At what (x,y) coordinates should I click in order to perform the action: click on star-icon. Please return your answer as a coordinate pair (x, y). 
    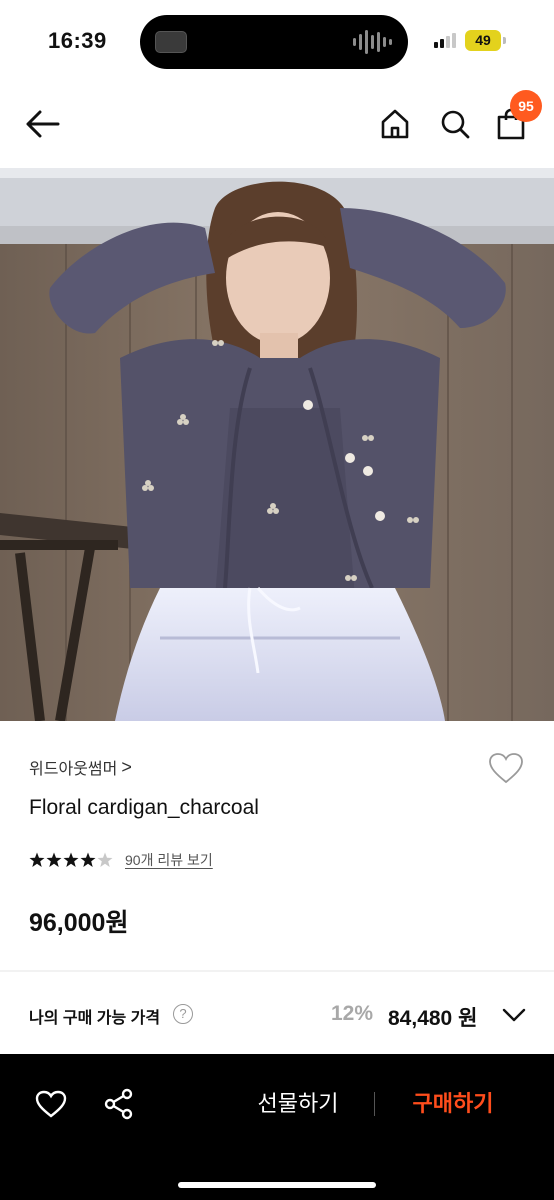
    Looking at the image, I should click on (71, 859).